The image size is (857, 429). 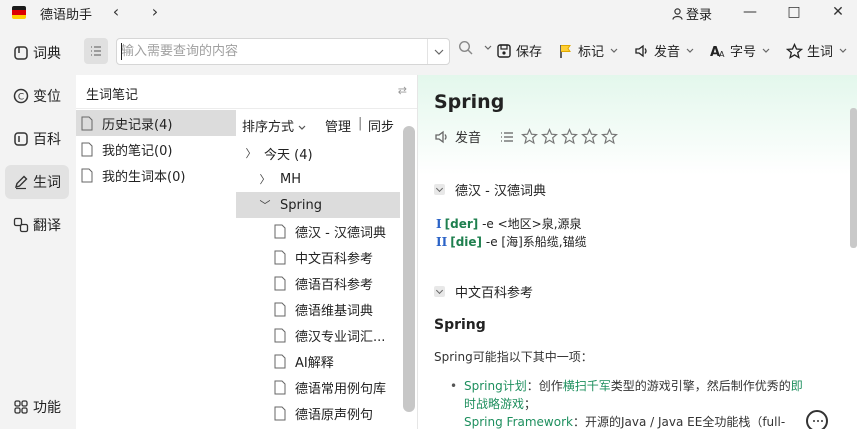 What do you see at coordinates (251, 153) in the screenshot?
I see `chevron-right-icon: 〉` at bounding box center [251, 153].